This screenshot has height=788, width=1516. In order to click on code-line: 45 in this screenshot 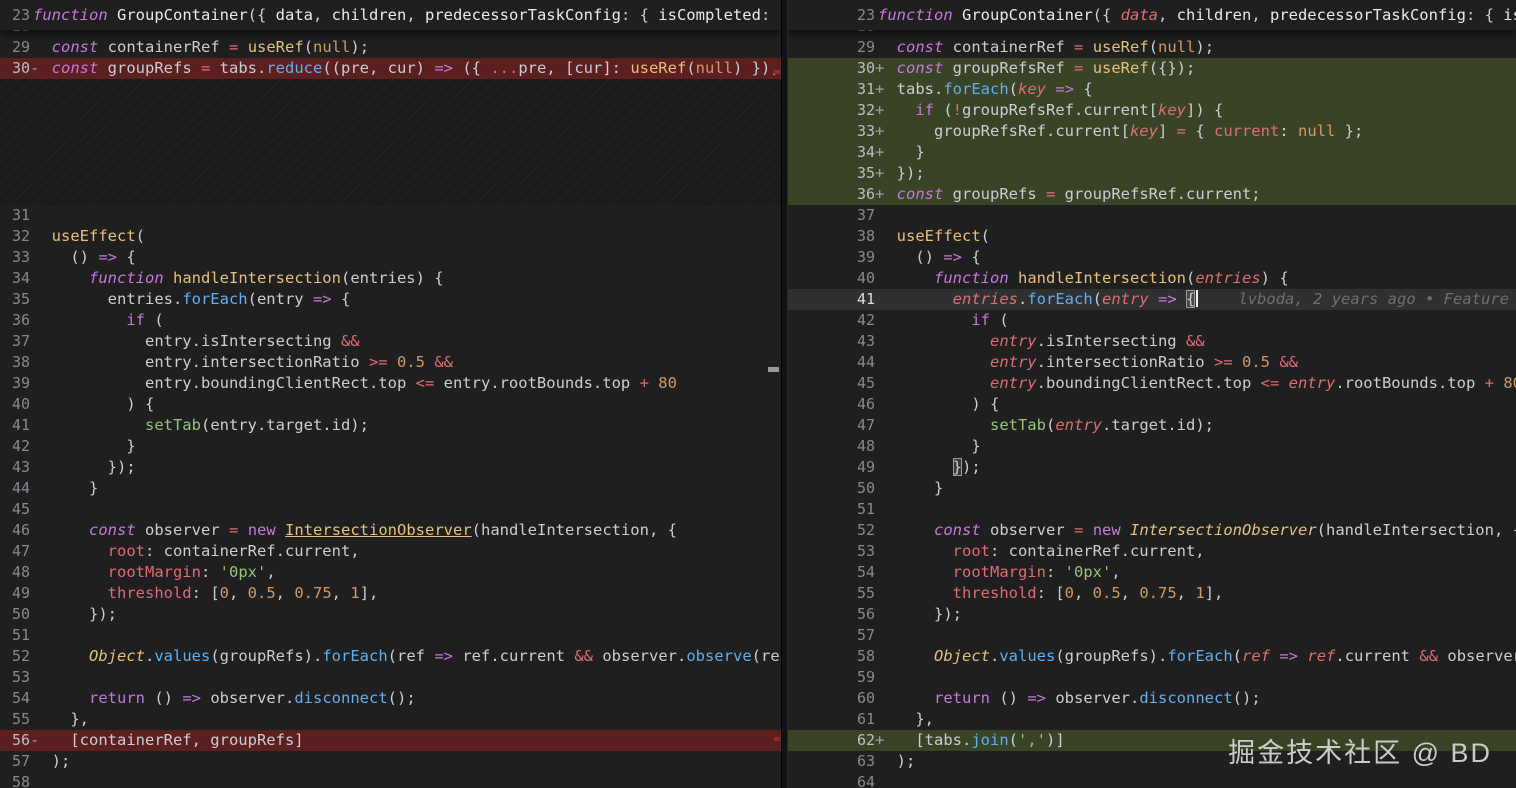, I will do `click(390, 509)`.